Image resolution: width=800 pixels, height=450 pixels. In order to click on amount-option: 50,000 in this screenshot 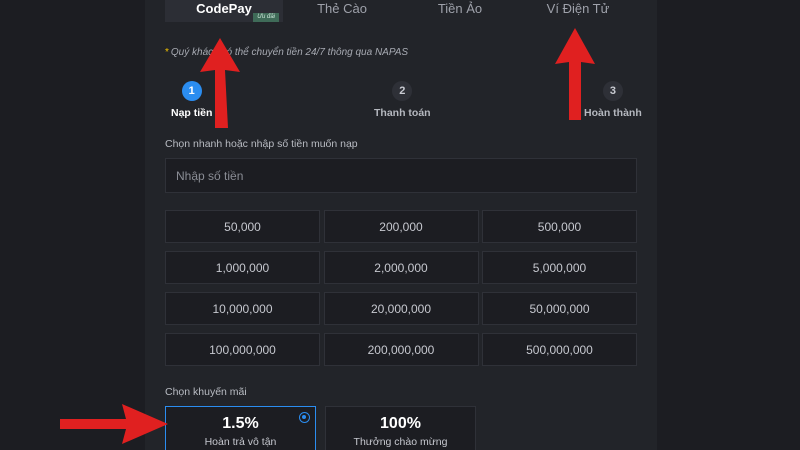, I will do `click(242, 226)`.